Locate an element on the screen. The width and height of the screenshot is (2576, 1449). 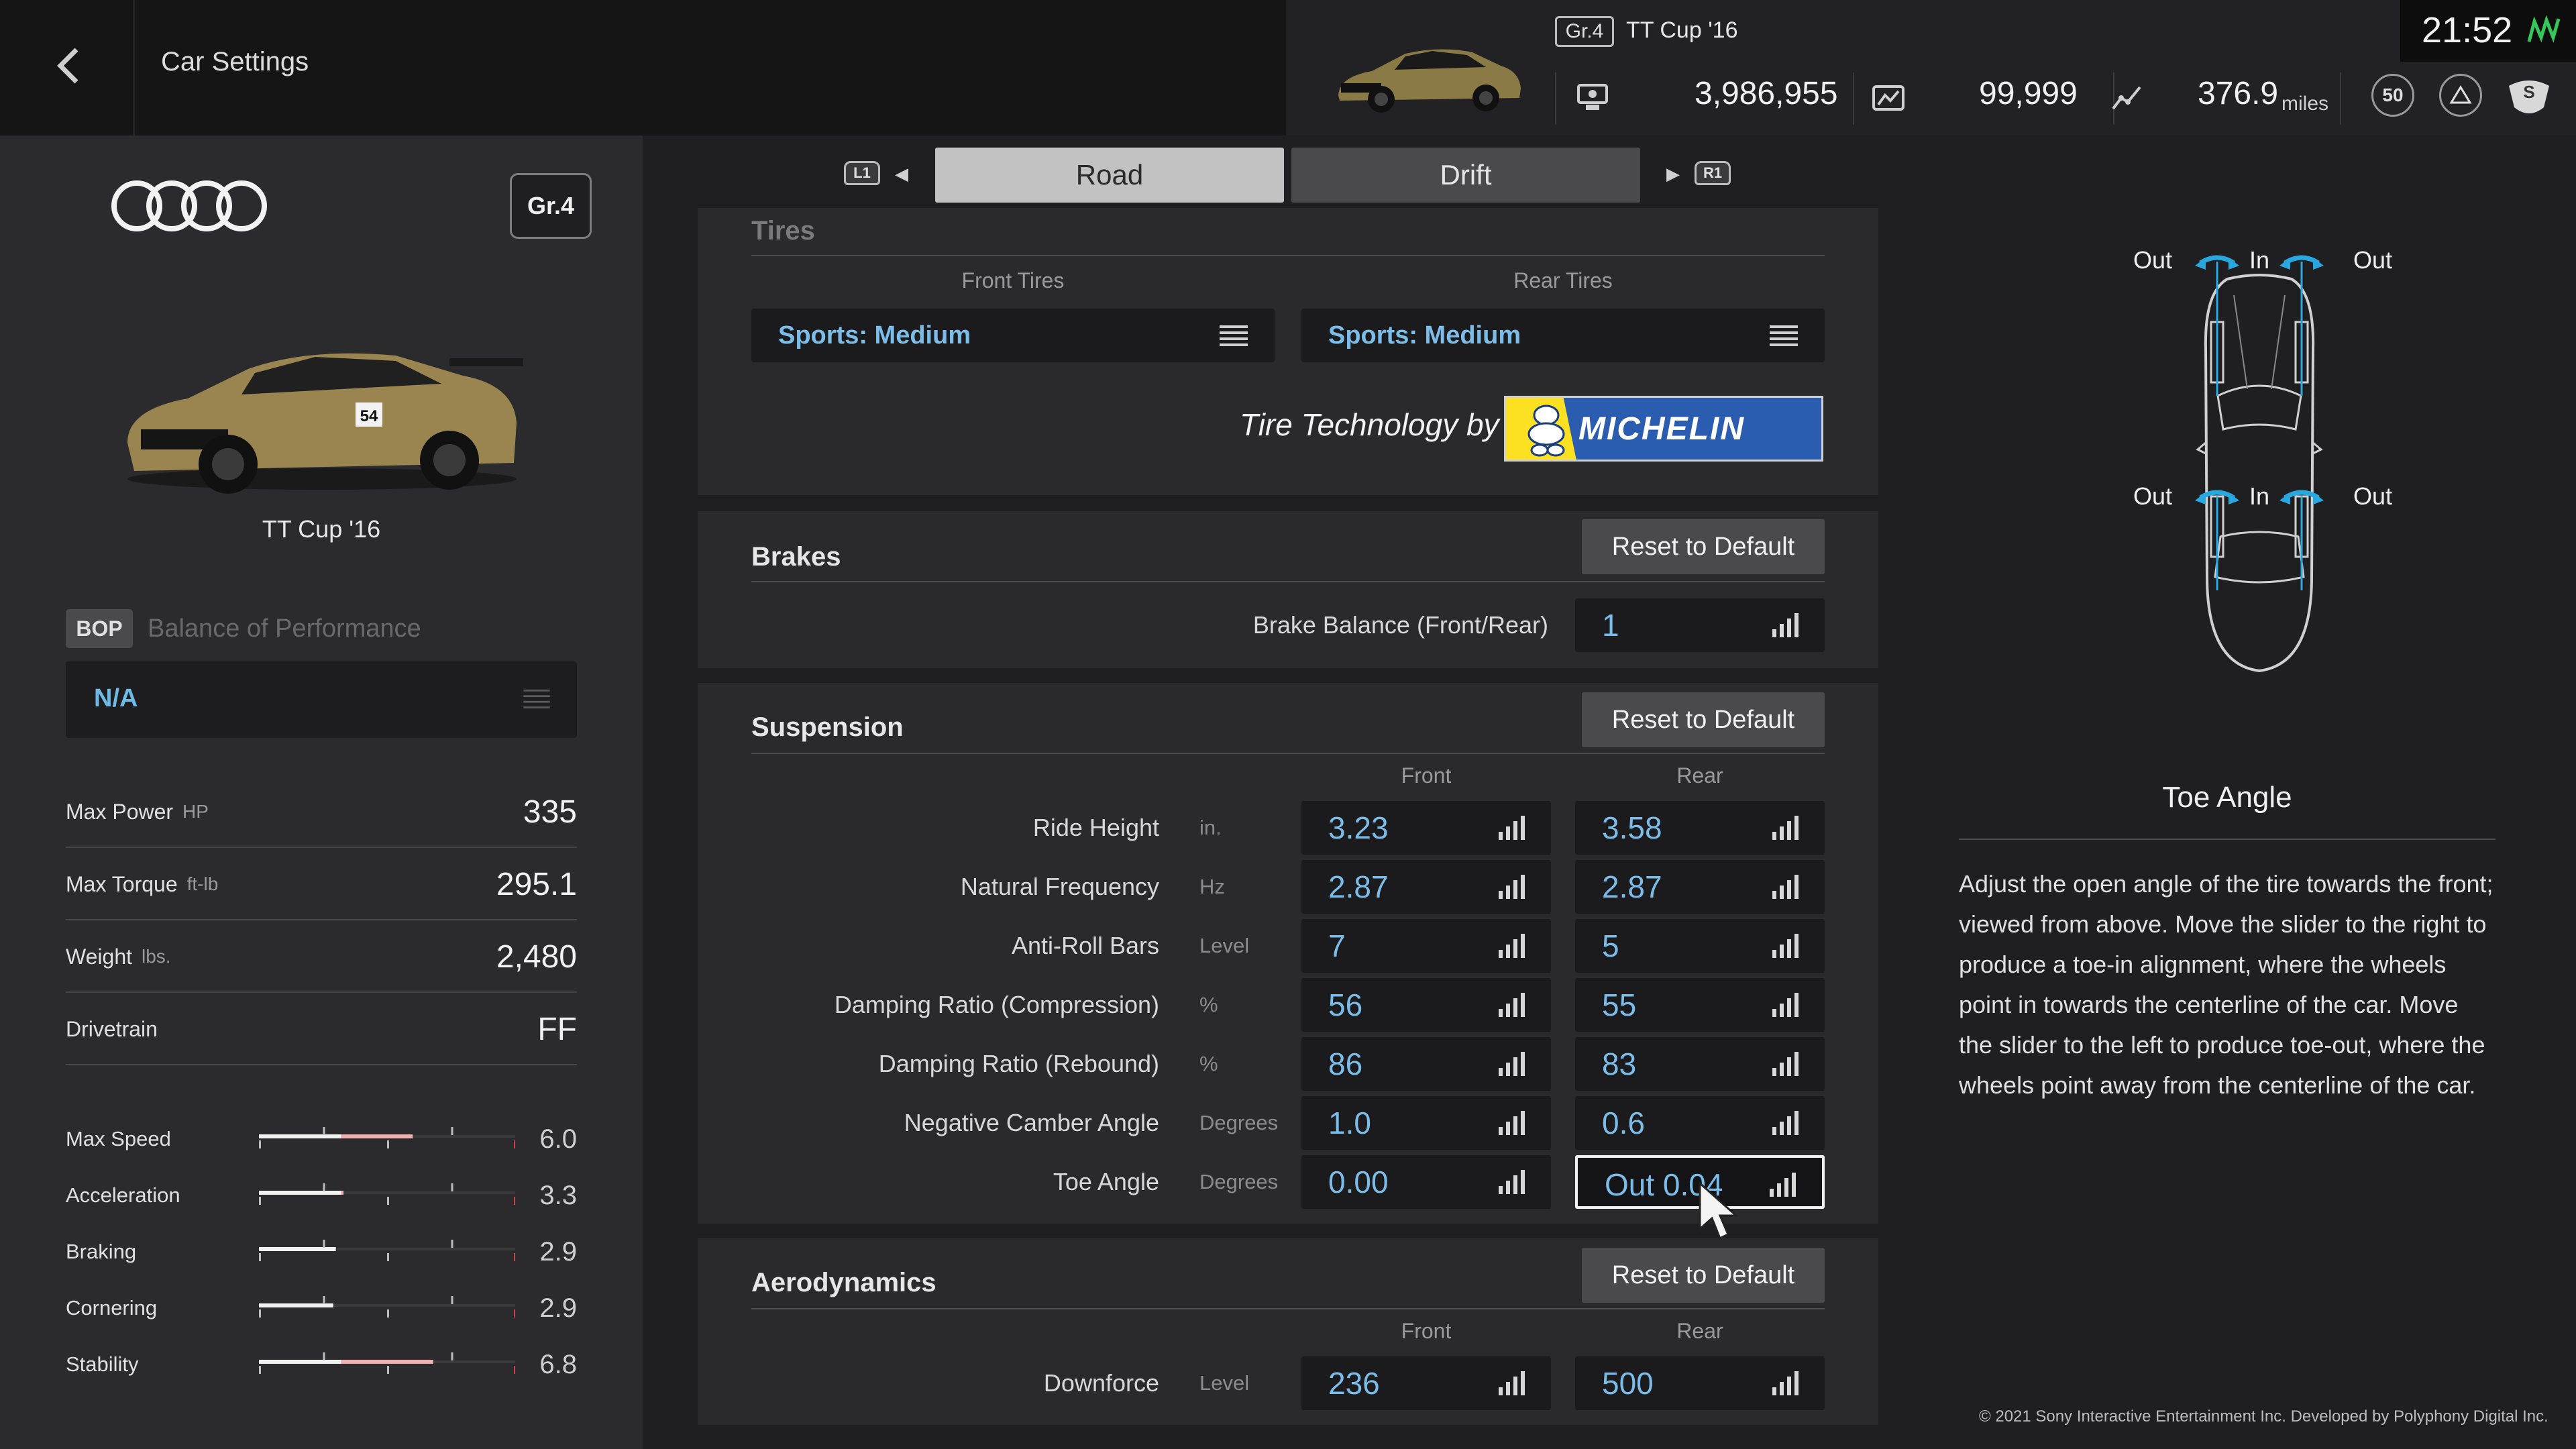
downforce-rear-input: 500 is located at coordinates (1700, 1383).